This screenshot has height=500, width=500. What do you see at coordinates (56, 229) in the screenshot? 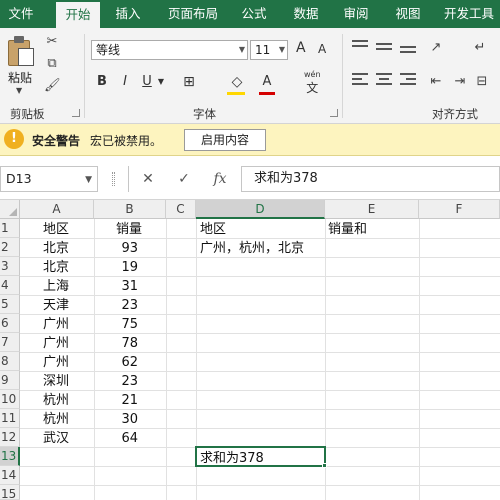
I see `cell-a1: 地区` at bounding box center [56, 229].